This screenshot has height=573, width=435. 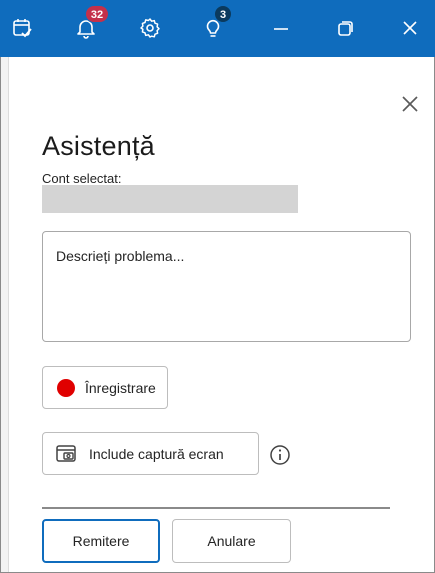 I want to click on record-label: Înregistrare, so click(x=120, y=387).